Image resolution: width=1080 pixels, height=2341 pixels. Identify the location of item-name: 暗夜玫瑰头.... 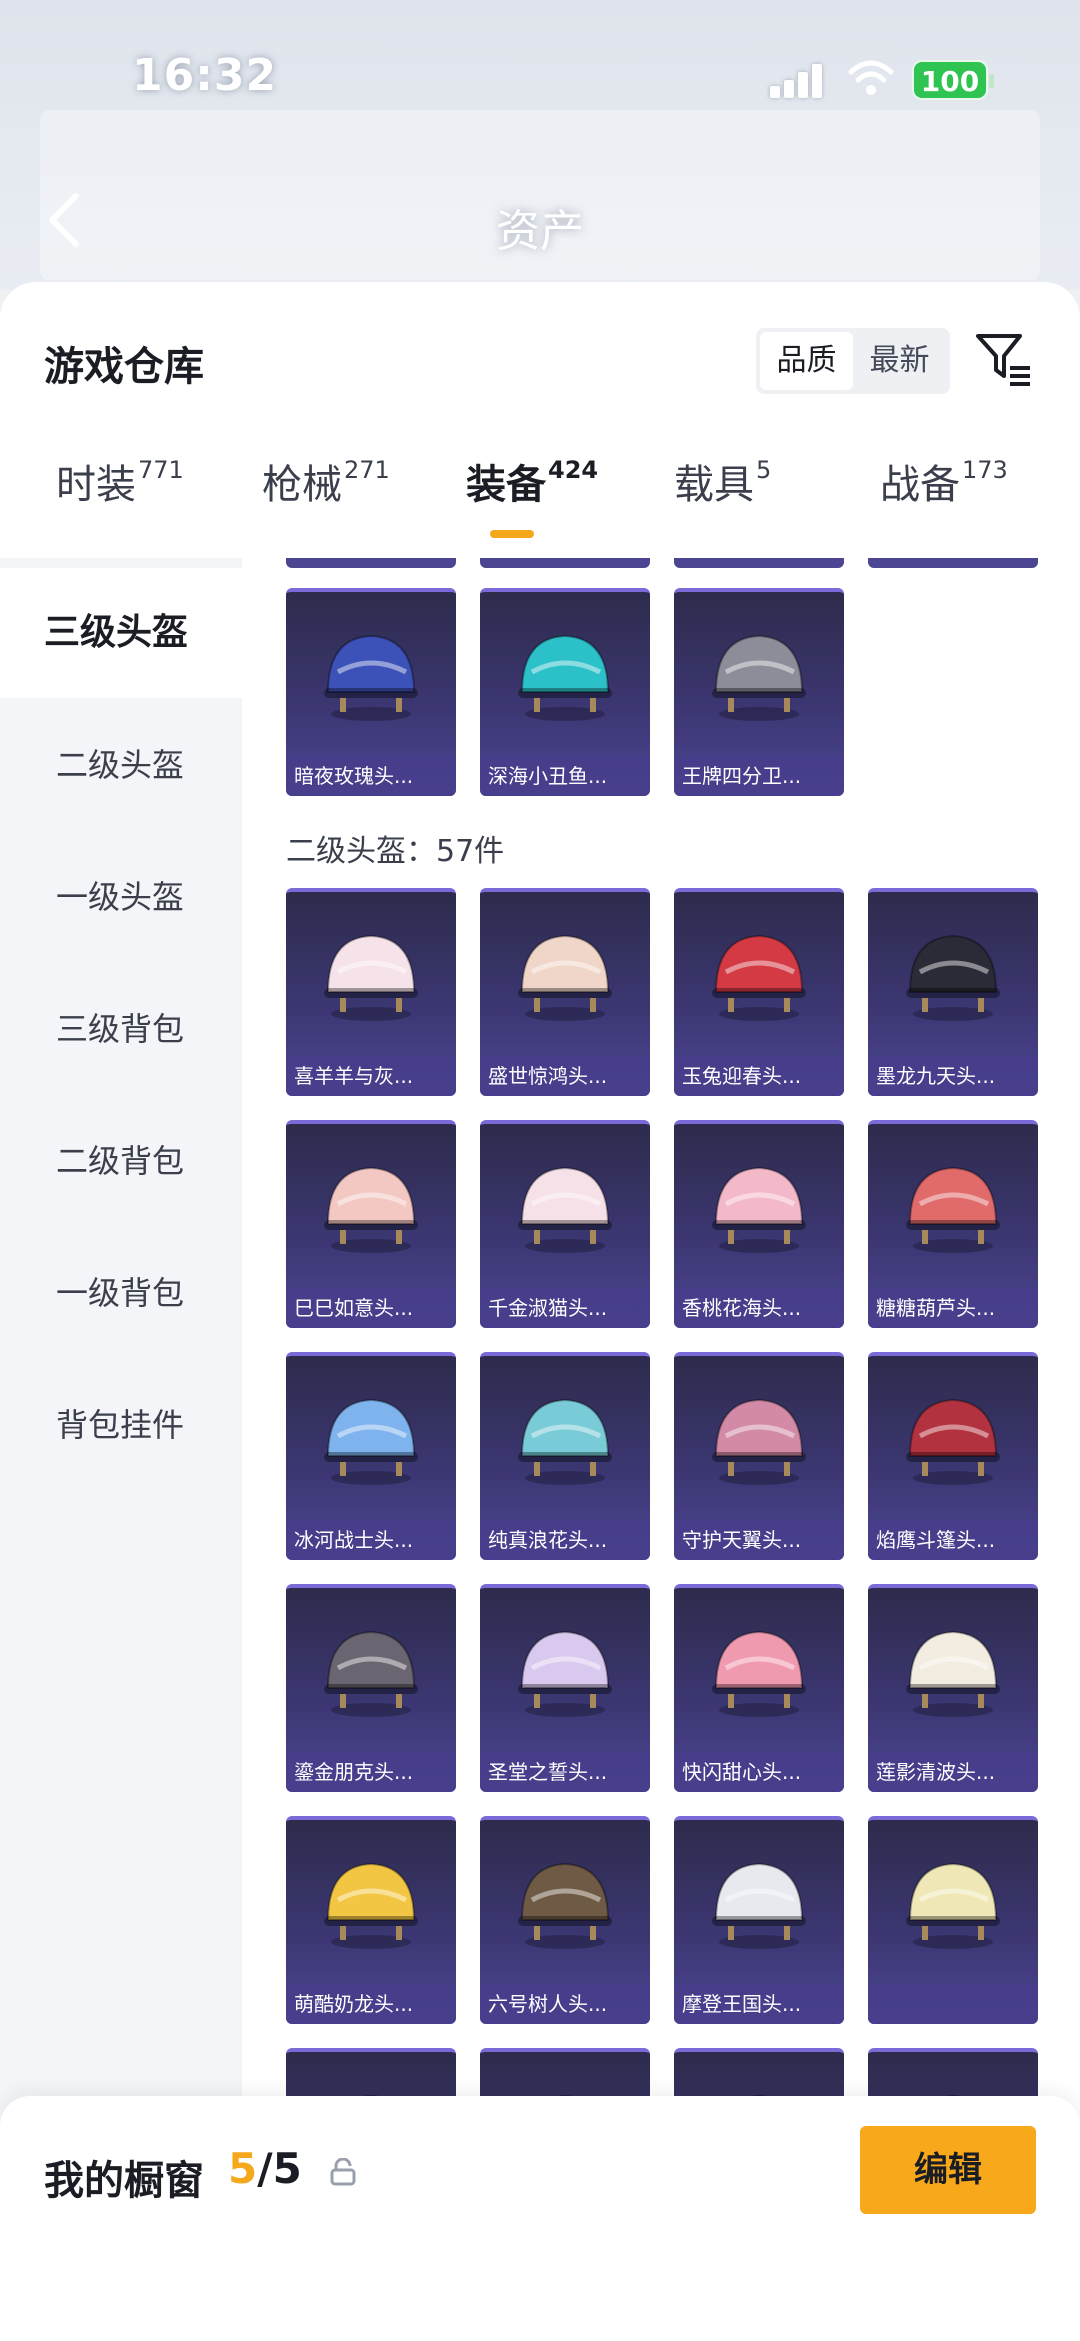
(371, 776).